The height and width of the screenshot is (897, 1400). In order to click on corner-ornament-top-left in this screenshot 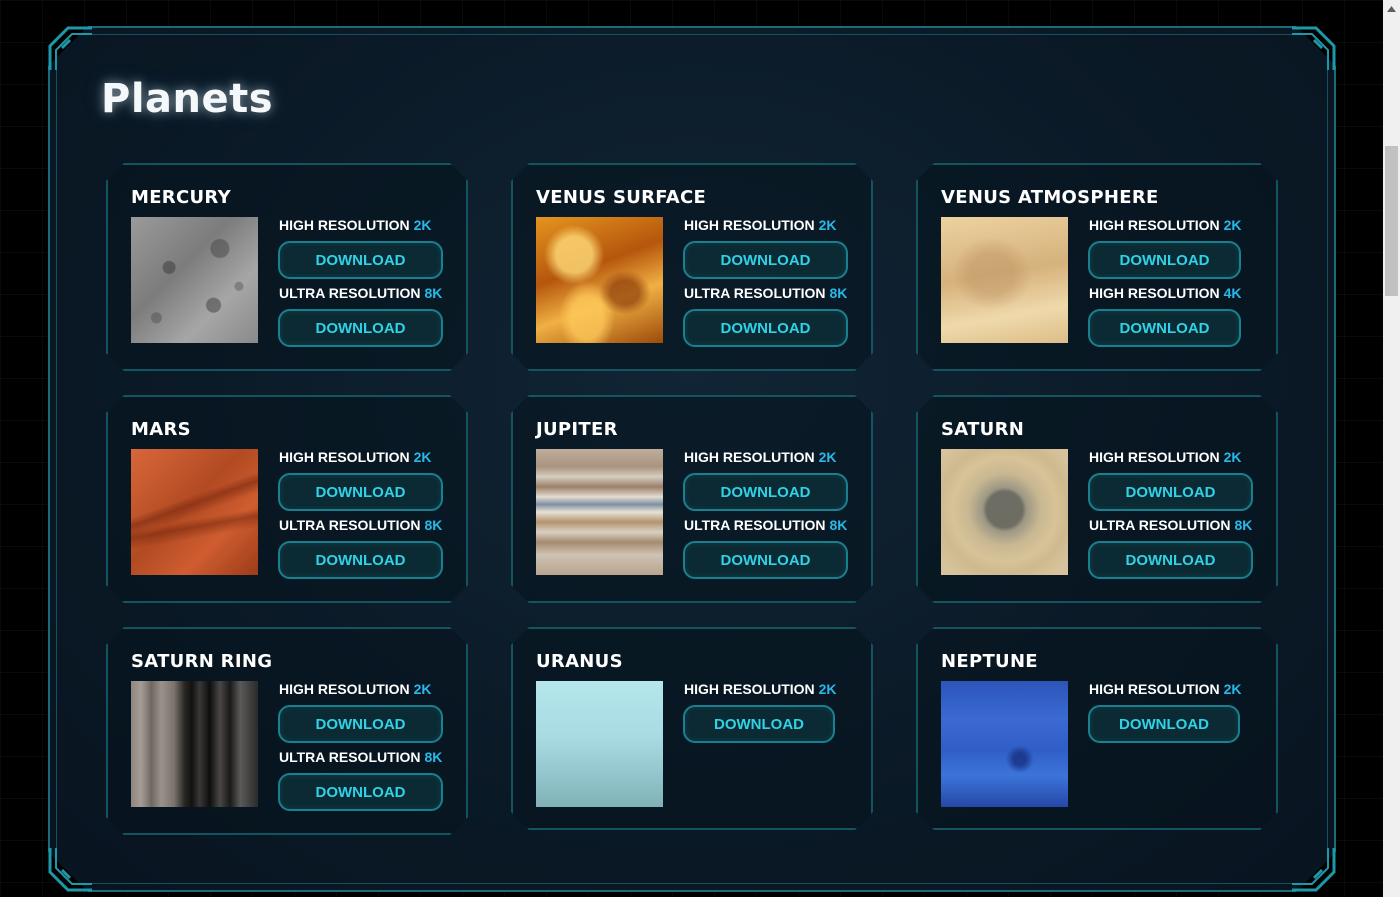, I will do `click(71, 49)`.